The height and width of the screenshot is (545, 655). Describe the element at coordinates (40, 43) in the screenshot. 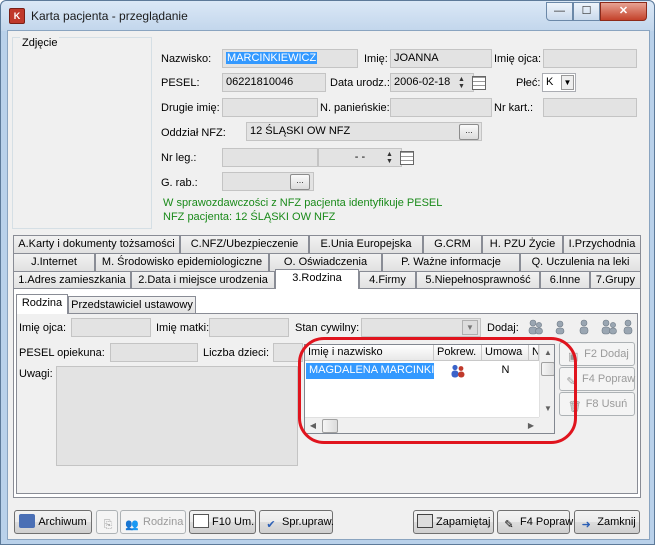

I see `photo-label: Zdjęcie` at that location.